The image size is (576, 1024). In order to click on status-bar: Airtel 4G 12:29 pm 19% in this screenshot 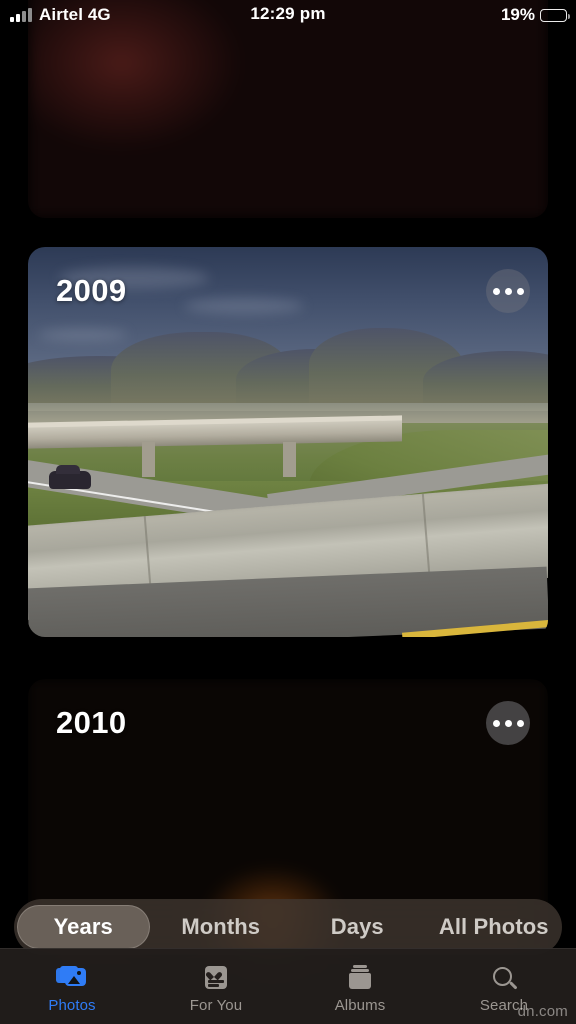, I will do `click(288, 15)`.